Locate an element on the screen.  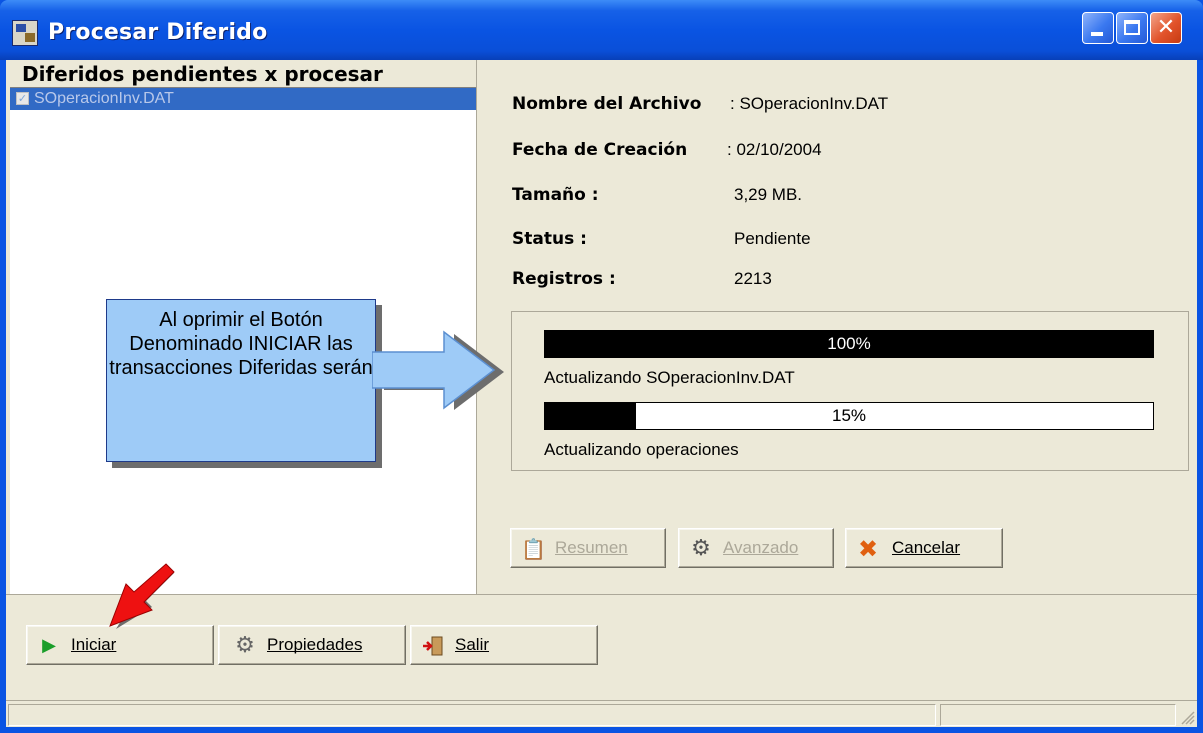
size-label: Tamaño : is located at coordinates (555, 195).